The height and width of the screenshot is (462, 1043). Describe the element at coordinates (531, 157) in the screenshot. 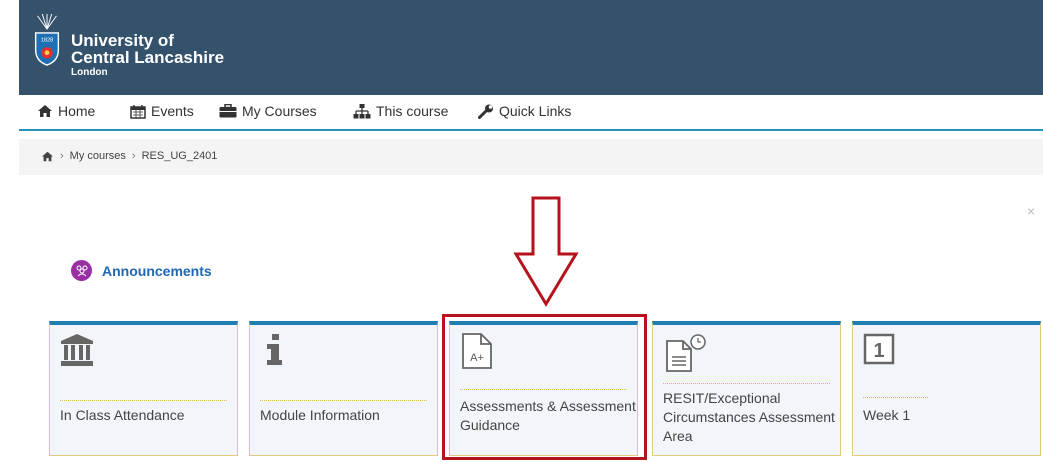

I see `breadcrumb-bar: › My courses › RES_UG_2401` at that location.